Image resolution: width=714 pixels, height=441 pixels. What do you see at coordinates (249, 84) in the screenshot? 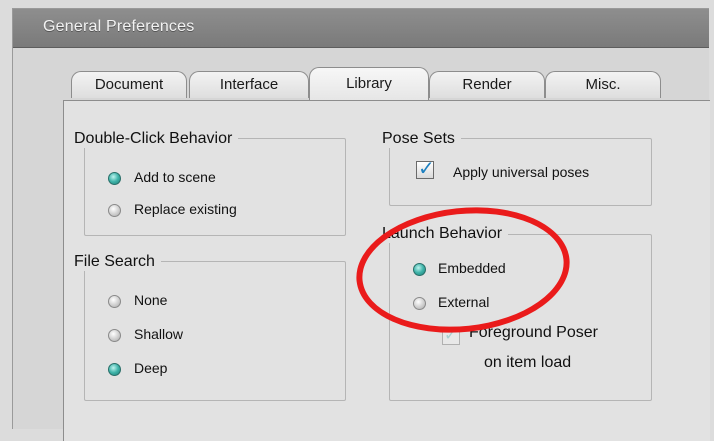
I see `tab-interface: Interface` at bounding box center [249, 84].